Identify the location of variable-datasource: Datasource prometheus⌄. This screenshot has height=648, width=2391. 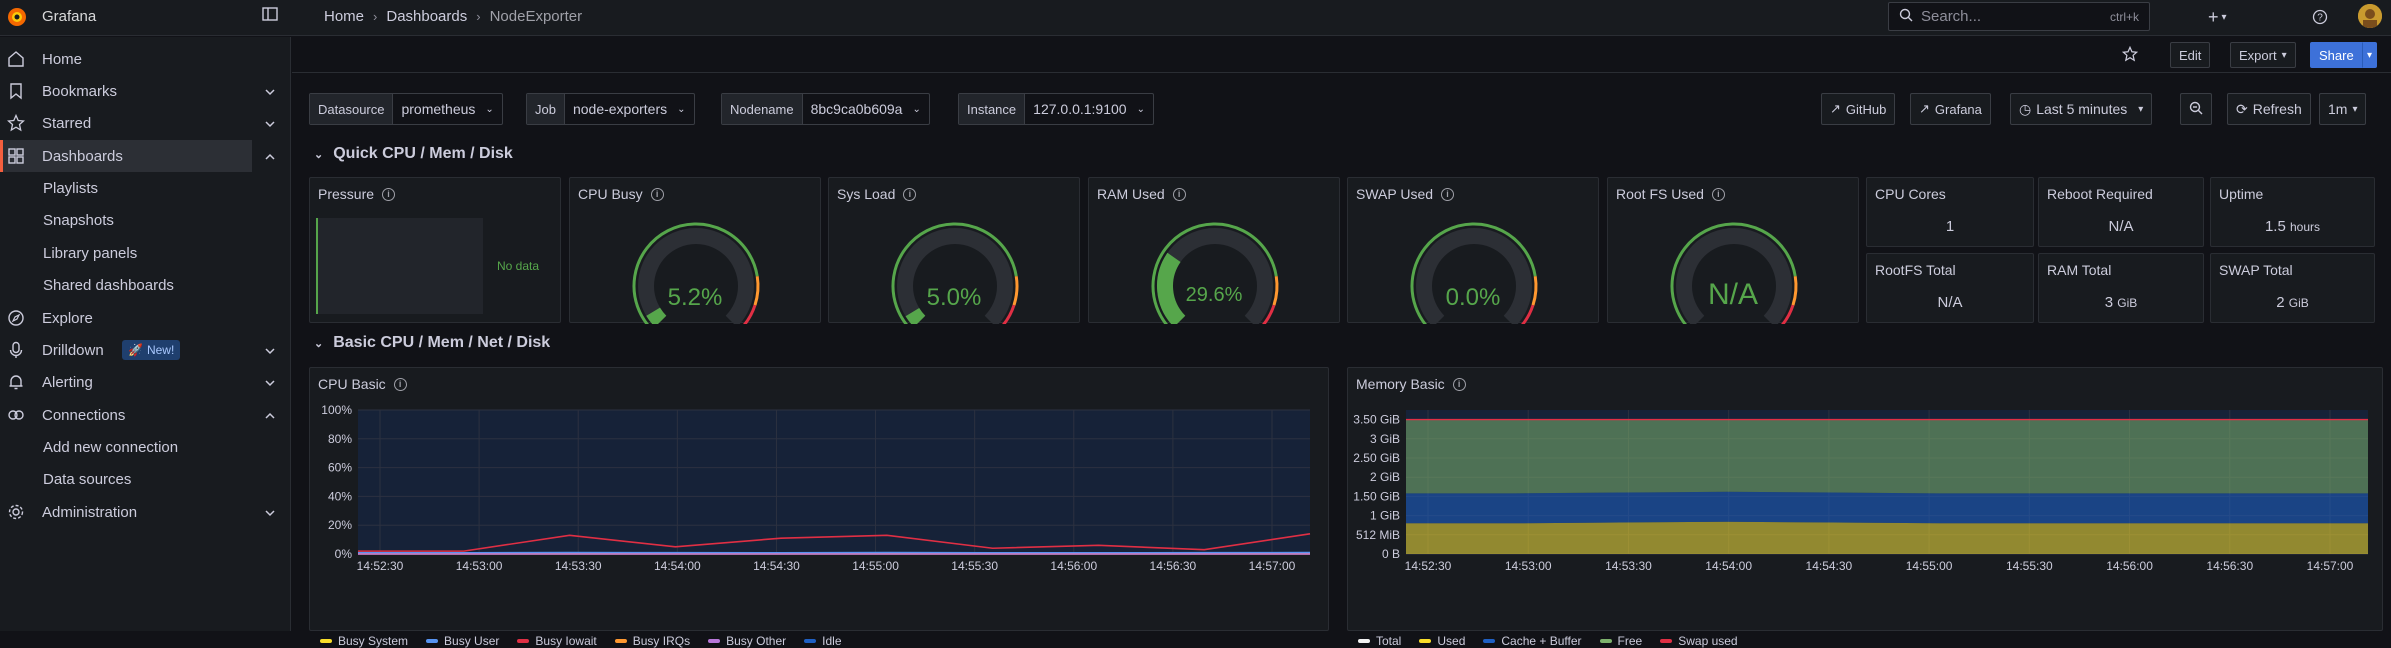
(406, 109).